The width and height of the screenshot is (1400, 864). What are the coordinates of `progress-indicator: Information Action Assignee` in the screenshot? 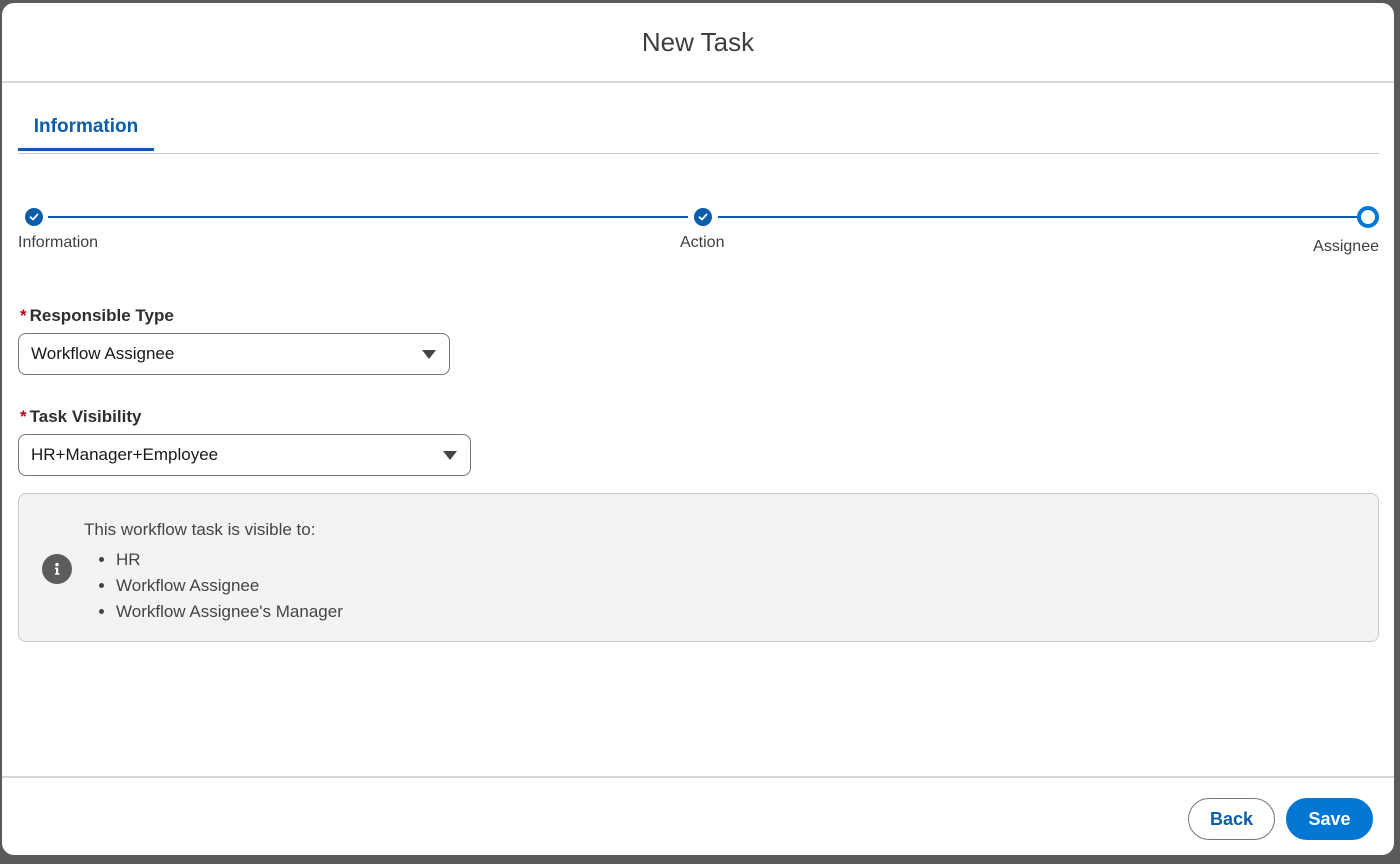 It's located at (698, 235).